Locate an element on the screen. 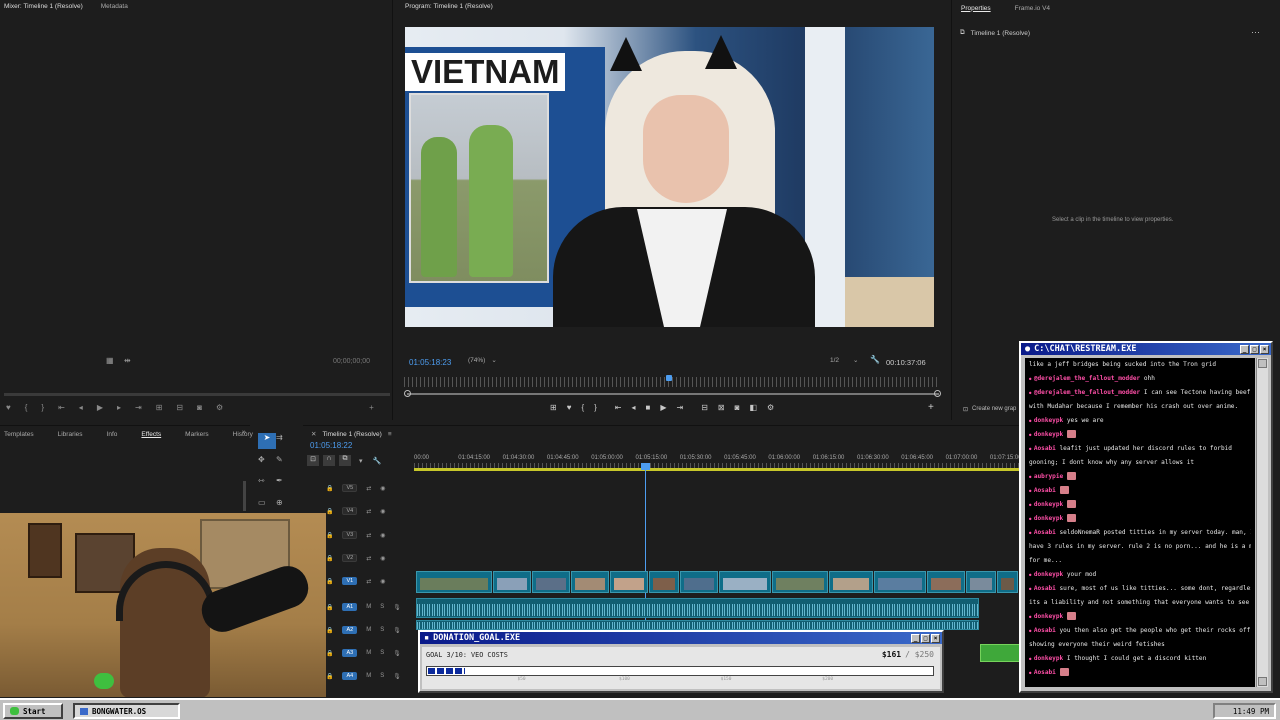 This screenshot has width=1280, height=720. marker-add-icon: ▾ is located at coordinates (361, 461).